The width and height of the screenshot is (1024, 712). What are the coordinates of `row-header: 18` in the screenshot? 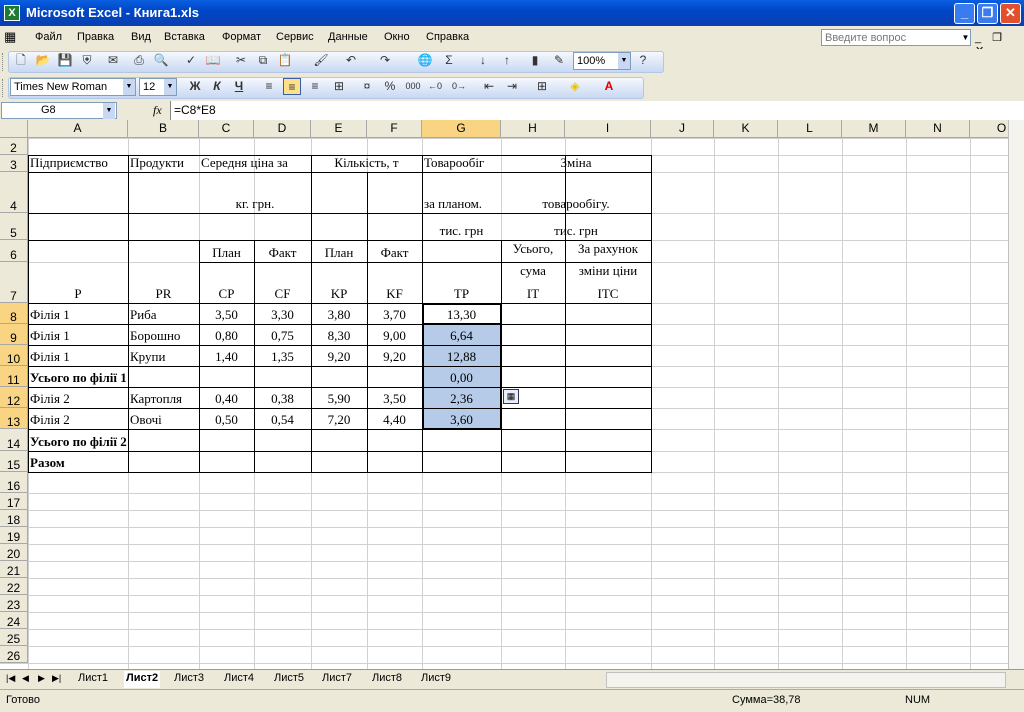 It's located at (14, 518).